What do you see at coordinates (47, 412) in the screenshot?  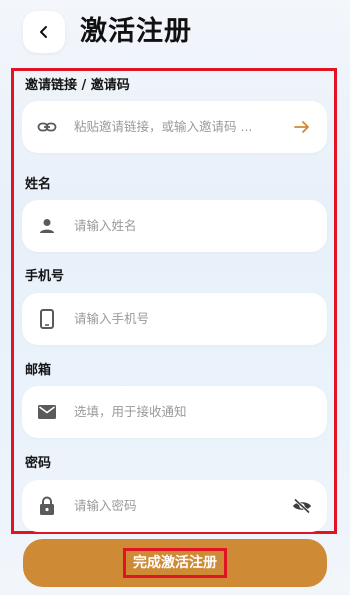 I see `mail-icon` at bounding box center [47, 412].